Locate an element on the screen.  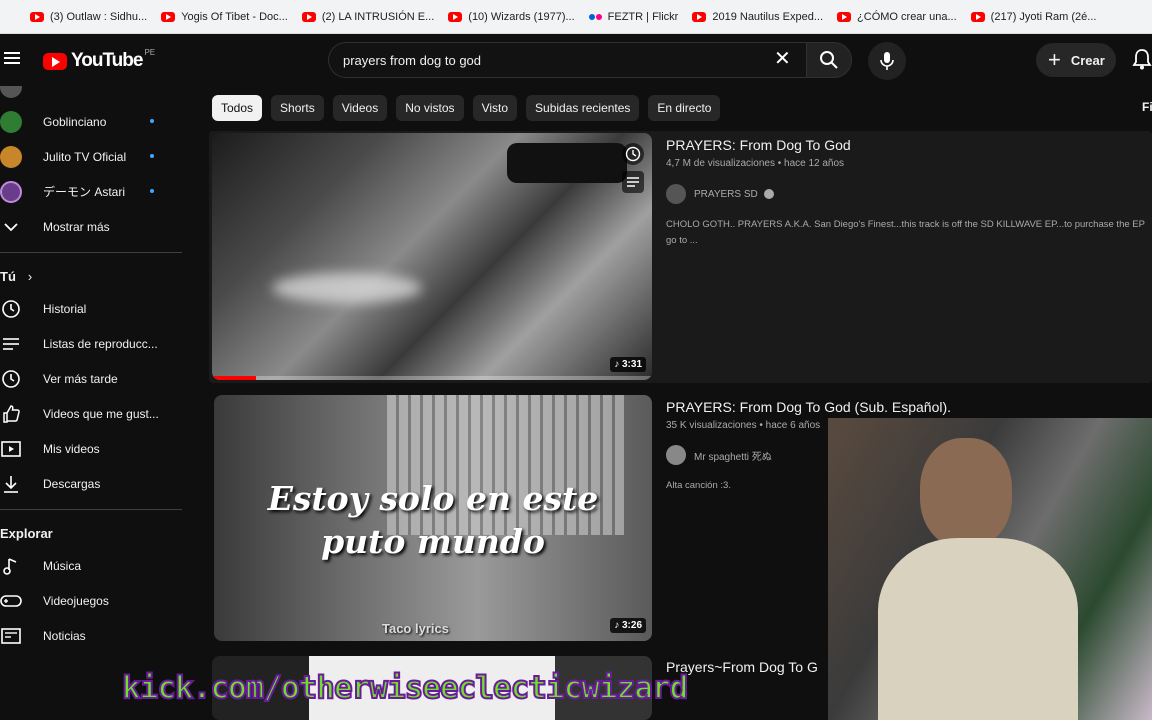
channel-link: PRAYERS SD is located at coordinates (720, 194).